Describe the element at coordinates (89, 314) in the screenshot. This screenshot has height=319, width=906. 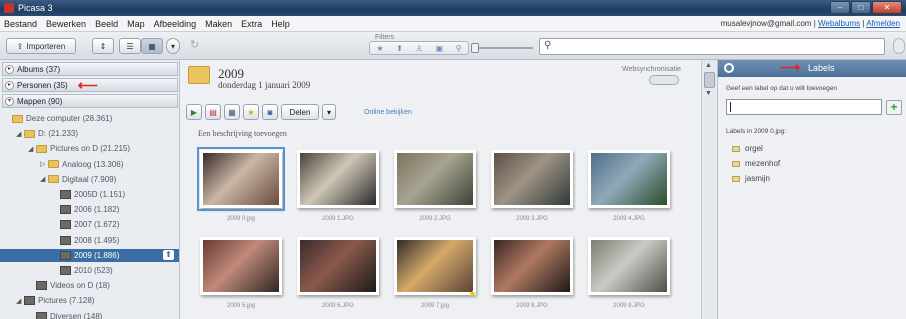
I see `folder-tree-item: Diversen (148)` at that location.